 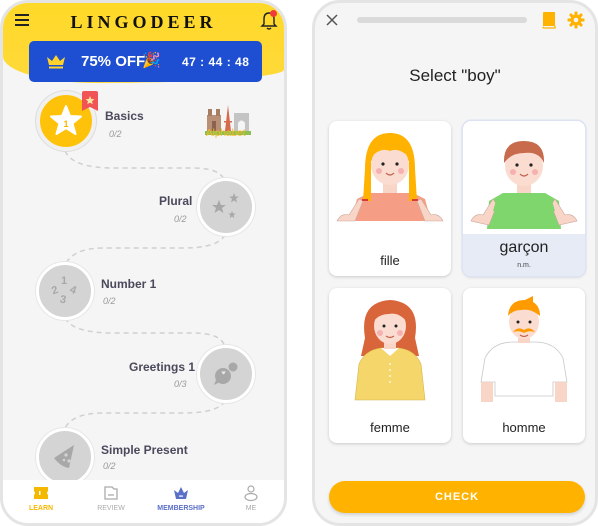 I want to click on tab-label: ME, so click(x=251, y=508).